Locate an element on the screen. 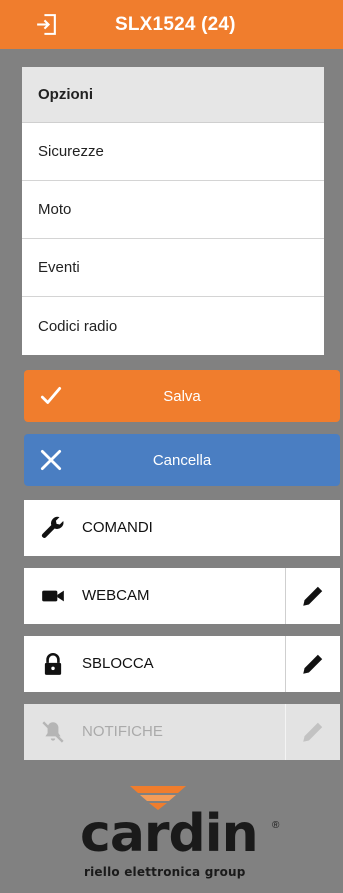  save-label: Salva is located at coordinates (182, 396).